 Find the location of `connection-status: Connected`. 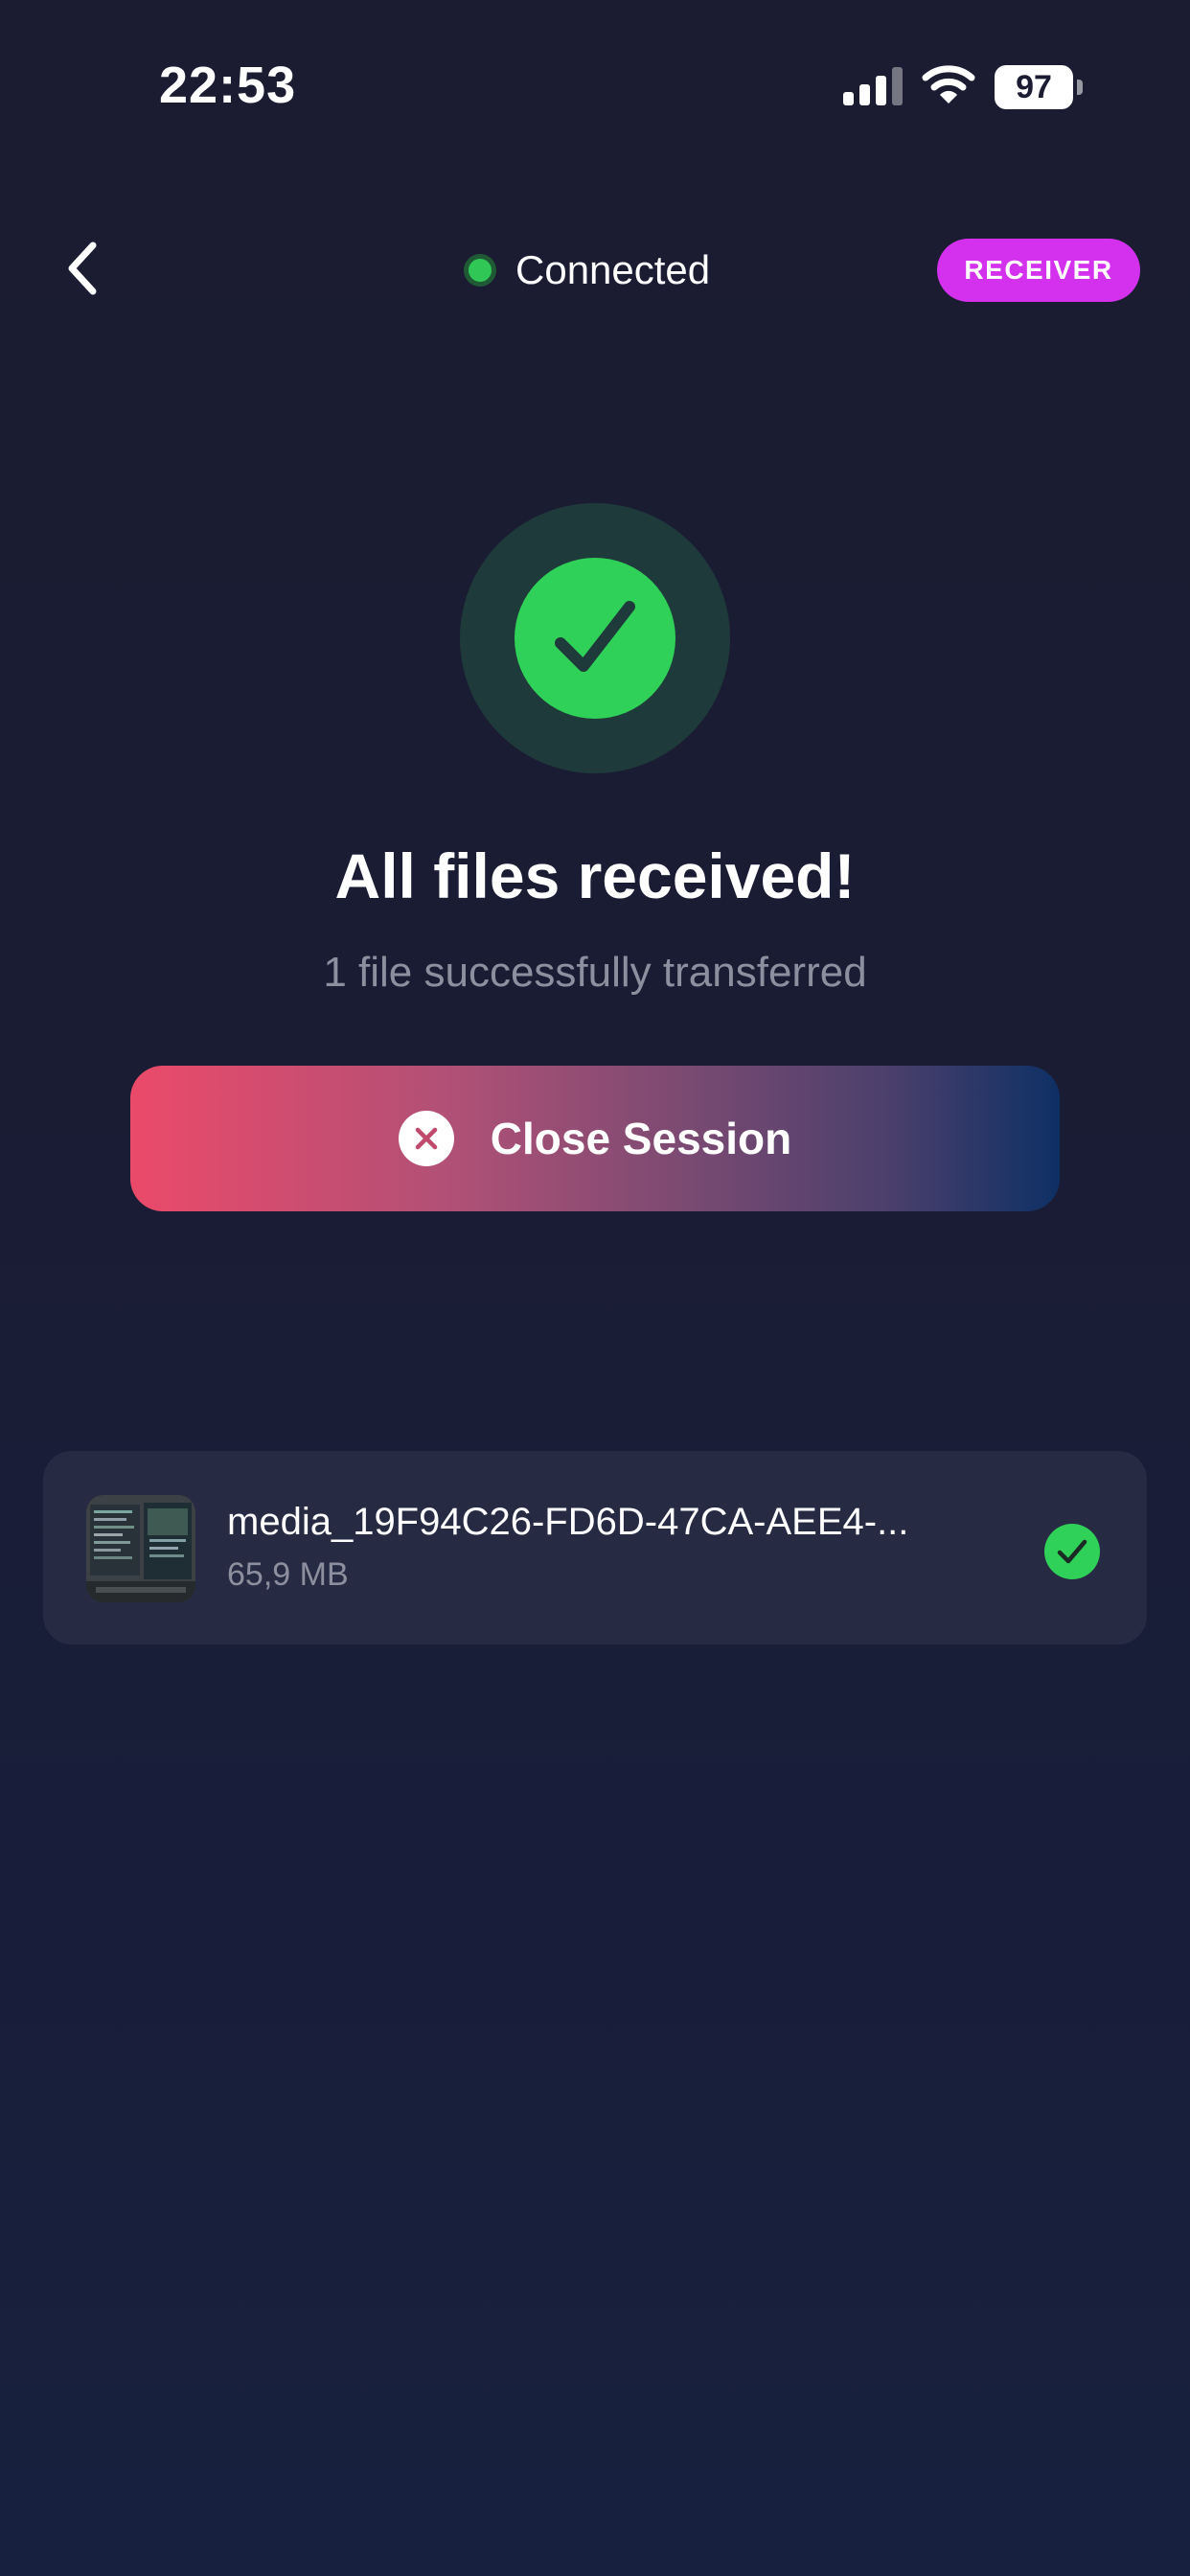

connection-status: Connected is located at coordinates (587, 270).